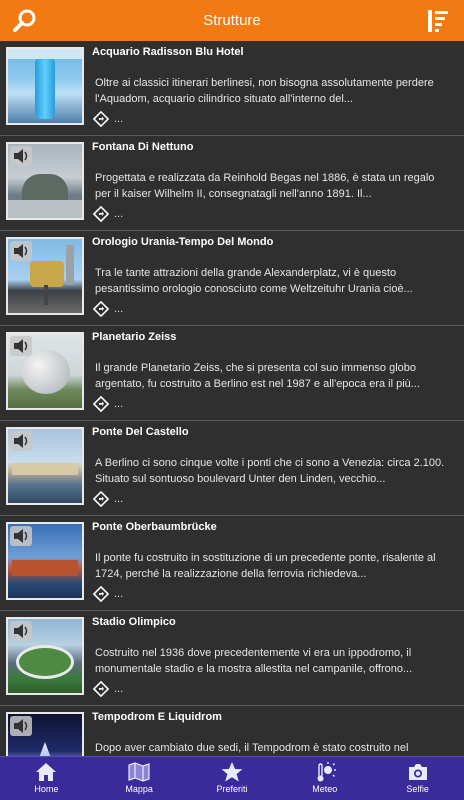 The height and width of the screenshot is (800, 464). What do you see at coordinates (325, 789) in the screenshot?
I see `tab-label: Meteo` at bounding box center [325, 789].